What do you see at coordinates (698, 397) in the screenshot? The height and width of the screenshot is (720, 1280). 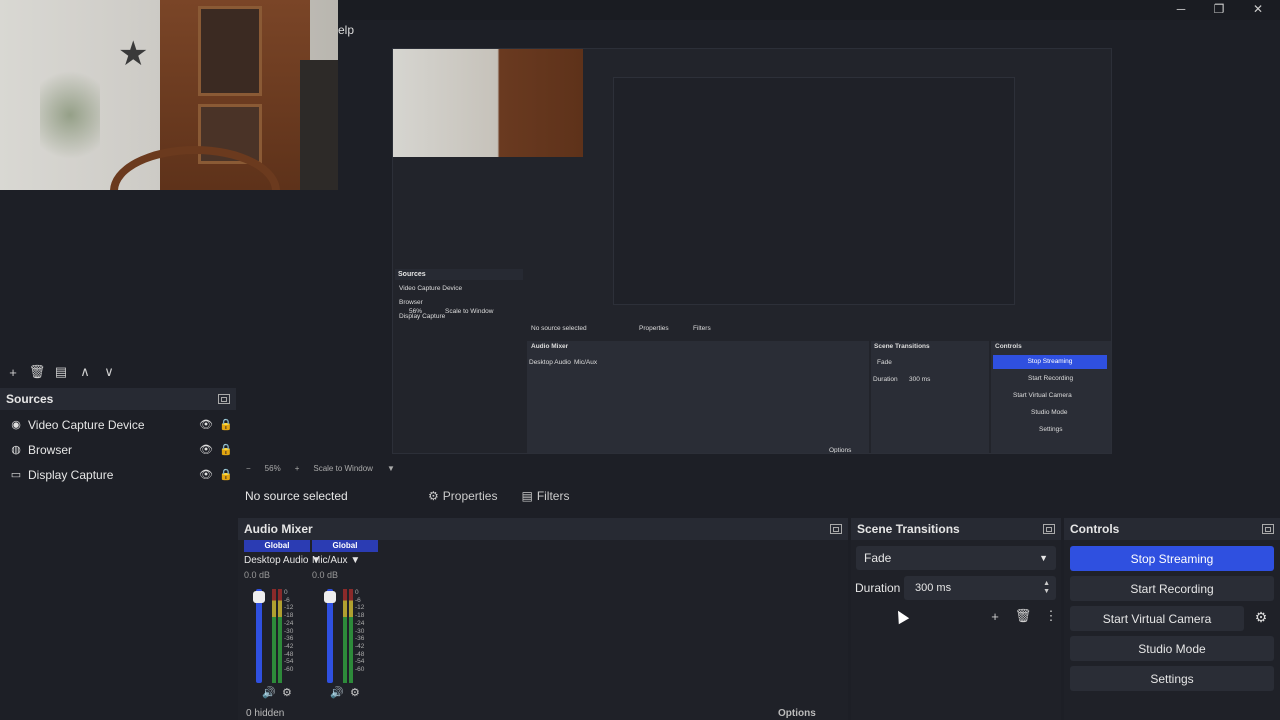 I see `nested-audio-mixer` at bounding box center [698, 397].